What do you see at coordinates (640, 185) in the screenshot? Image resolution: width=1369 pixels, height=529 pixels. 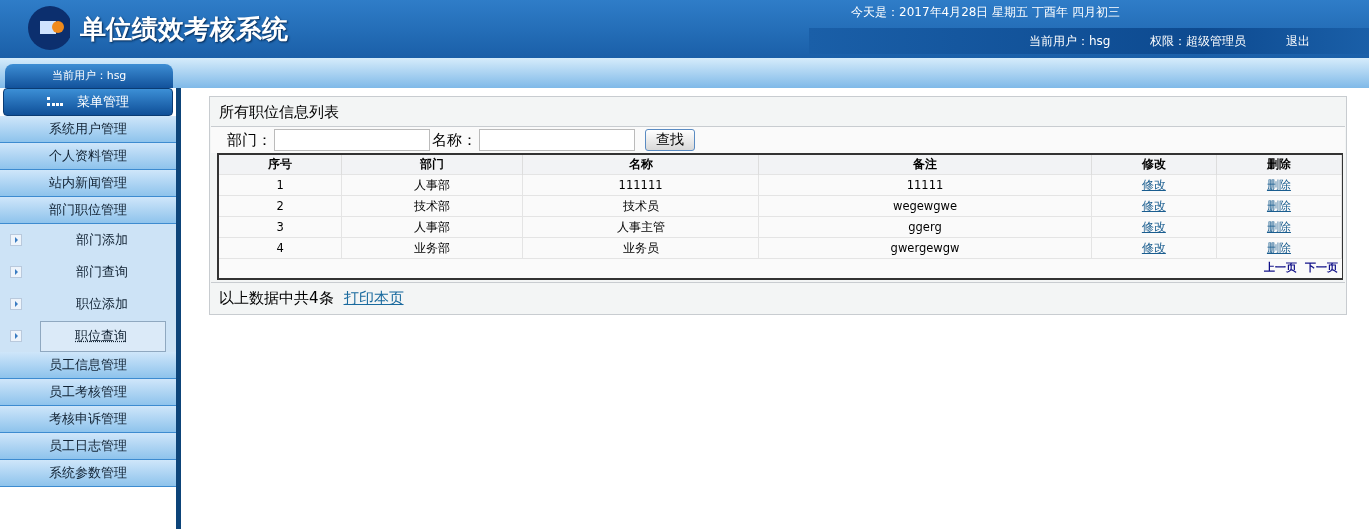 I see `table-cell: 111111` at bounding box center [640, 185].